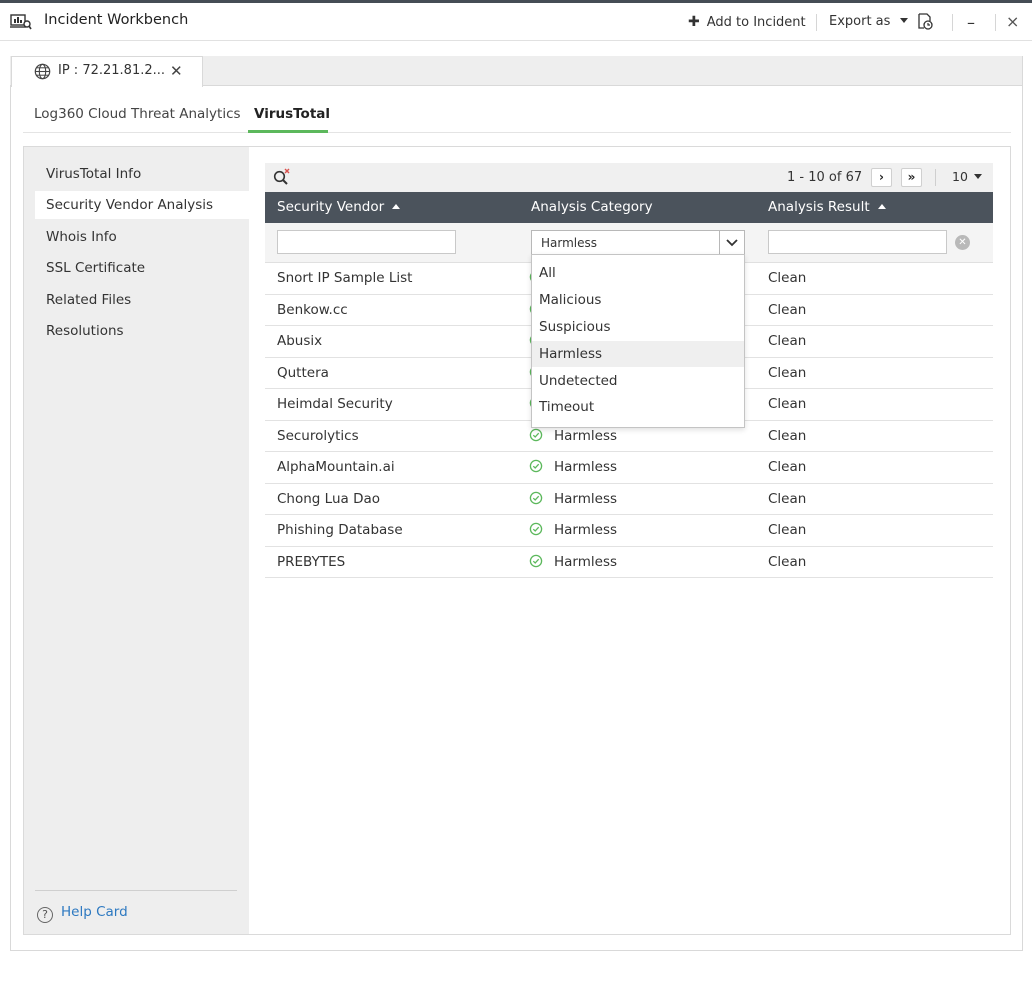 The height and width of the screenshot is (984, 1032). What do you see at coordinates (825, 177) in the screenshot?
I see `pagination-range: 1 - 10 of 67` at bounding box center [825, 177].